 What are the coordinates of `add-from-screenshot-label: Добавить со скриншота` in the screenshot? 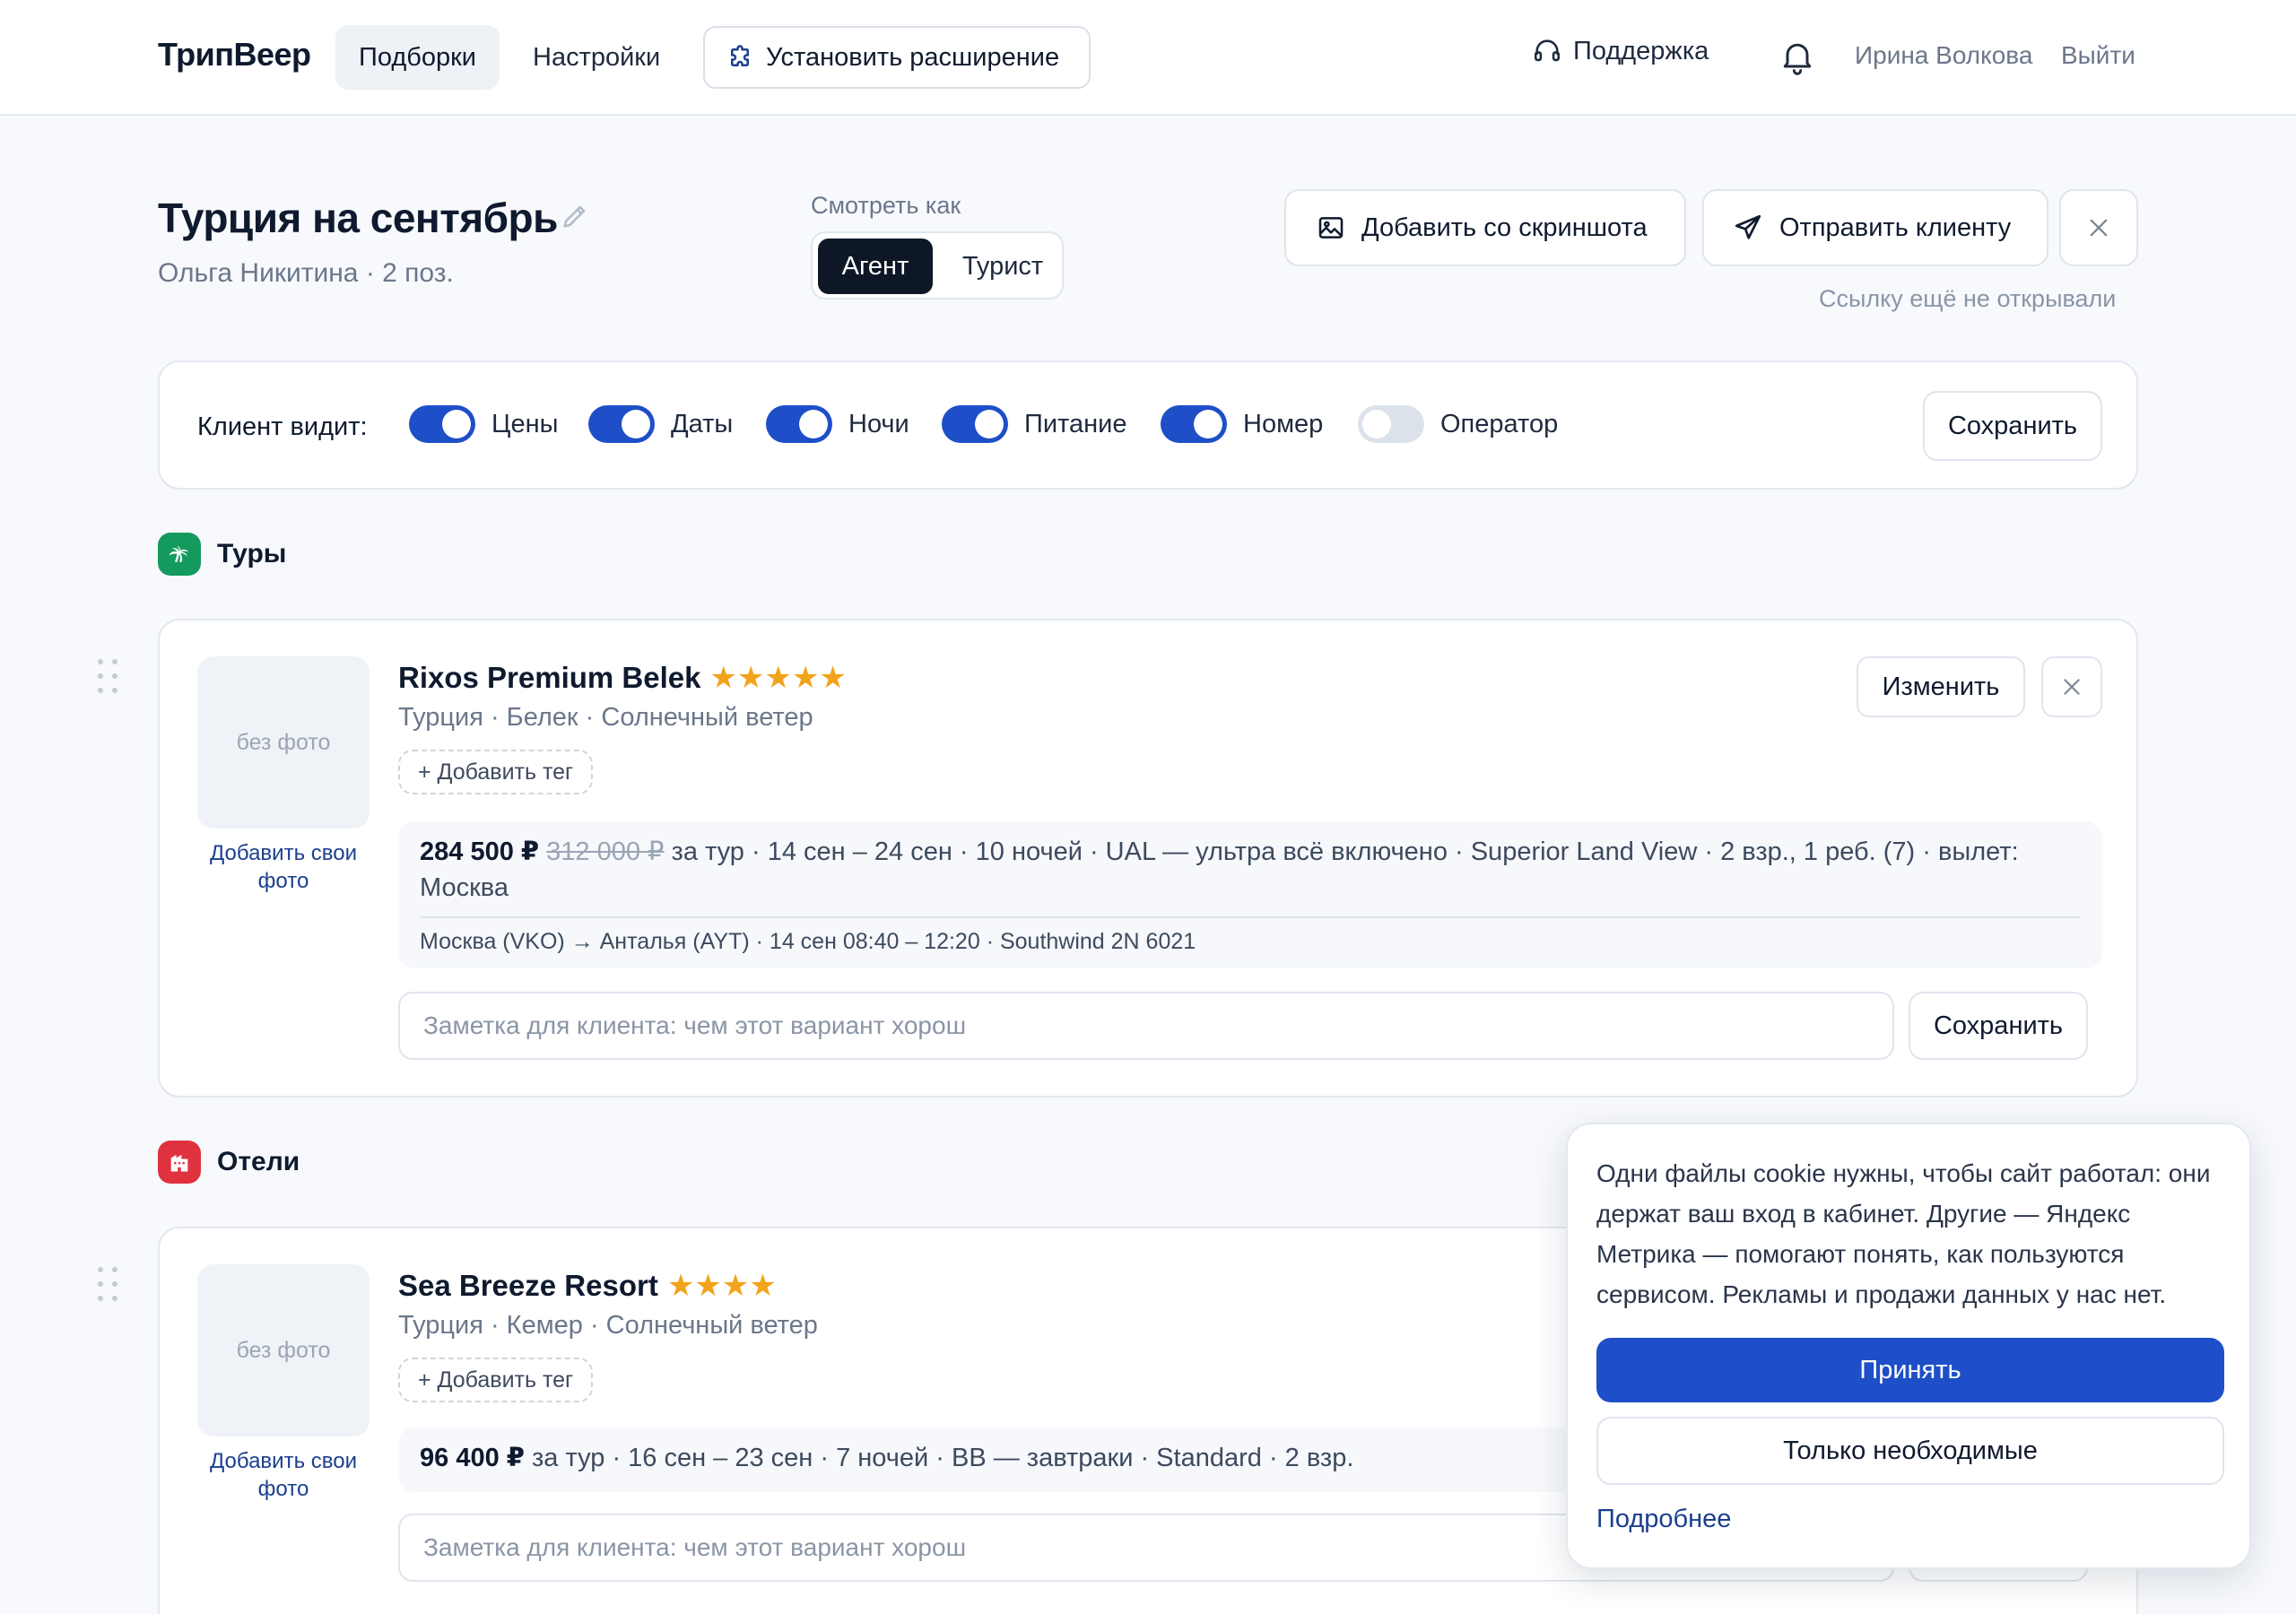 It's located at (1504, 227).